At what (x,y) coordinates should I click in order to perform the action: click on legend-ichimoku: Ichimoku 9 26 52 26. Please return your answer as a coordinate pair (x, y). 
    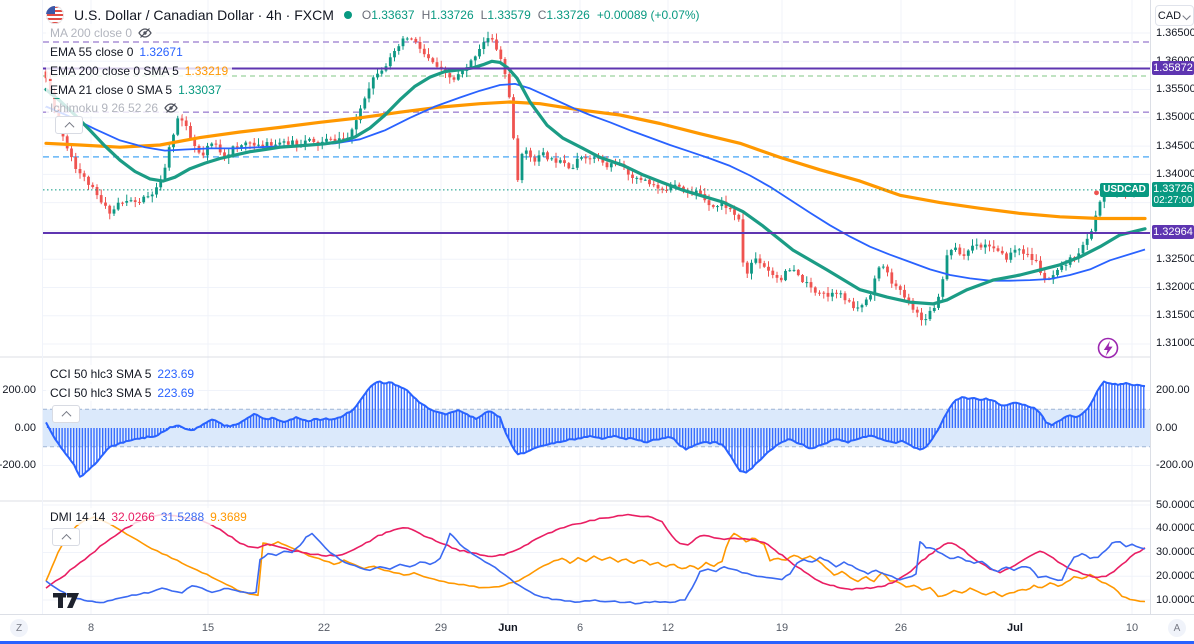
    Looking at the image, I should click on (114, 107).